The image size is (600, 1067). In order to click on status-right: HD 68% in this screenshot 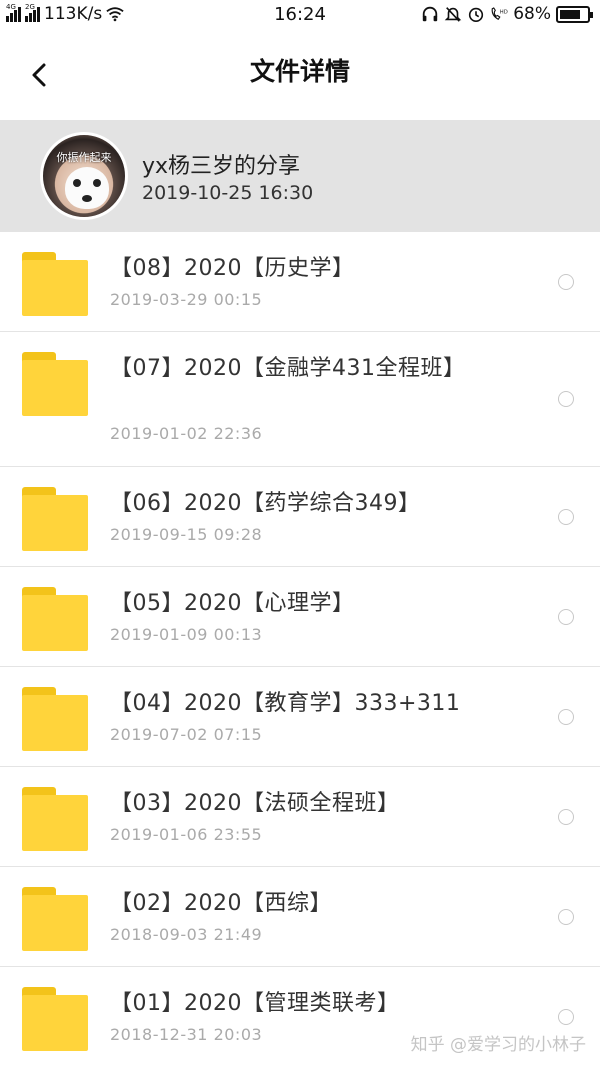, I will do `click(507, 14)`.